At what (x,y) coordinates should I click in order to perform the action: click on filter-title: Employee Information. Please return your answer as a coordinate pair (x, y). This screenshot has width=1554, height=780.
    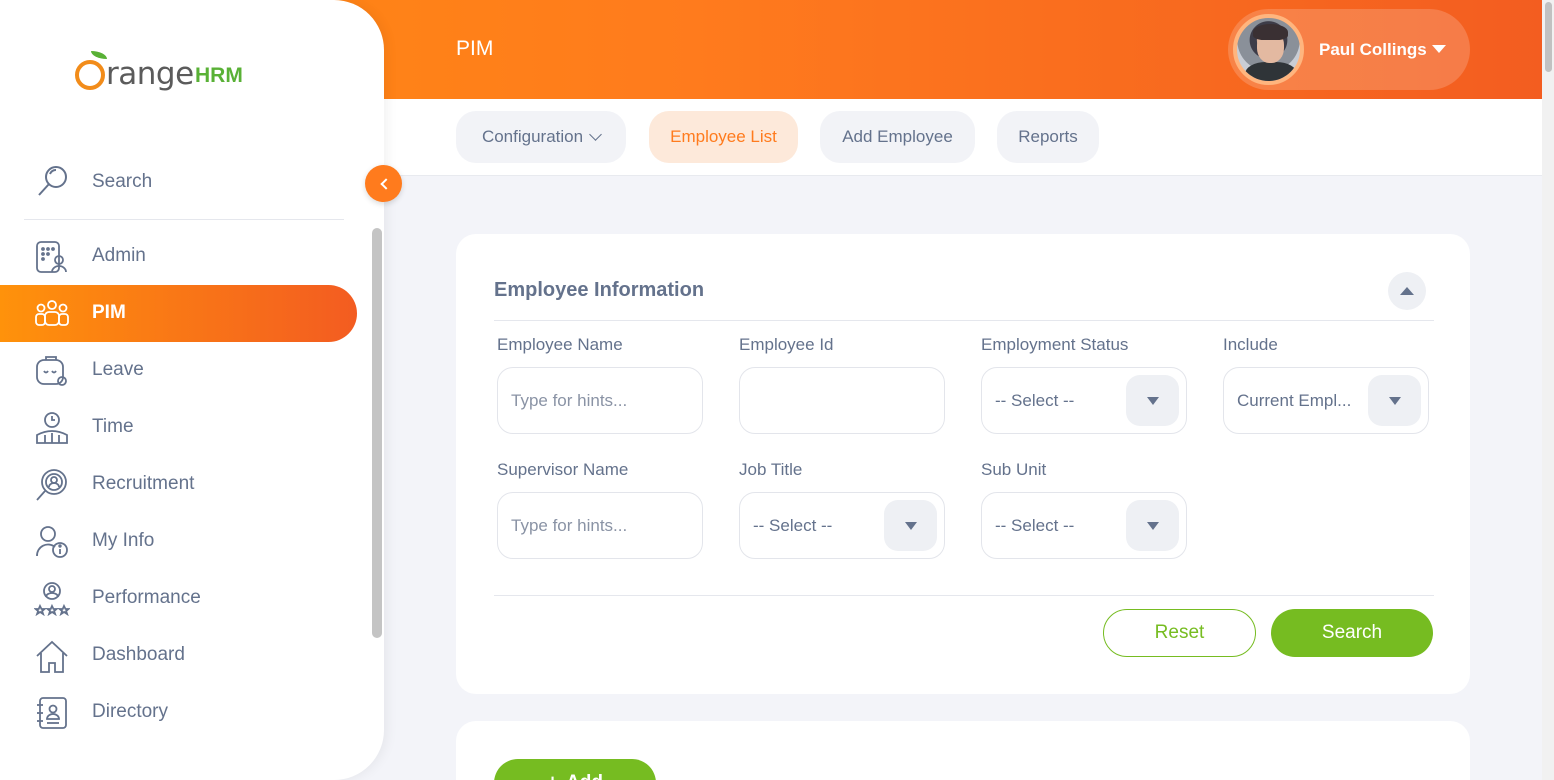
    Looking at the image, I should click on (599, 290).